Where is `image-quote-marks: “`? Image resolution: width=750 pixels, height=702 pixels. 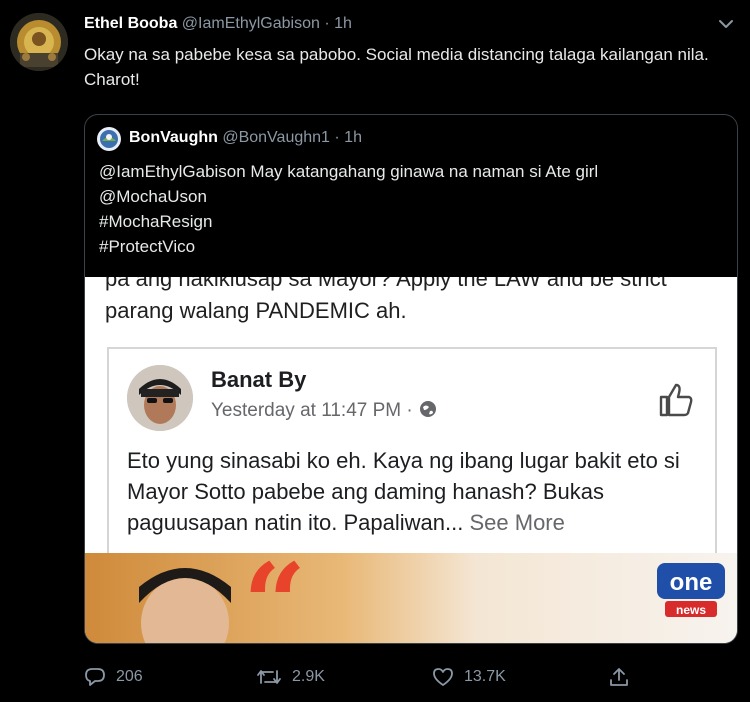
image-quote-marks: “ is located at coordinates (275, 598).